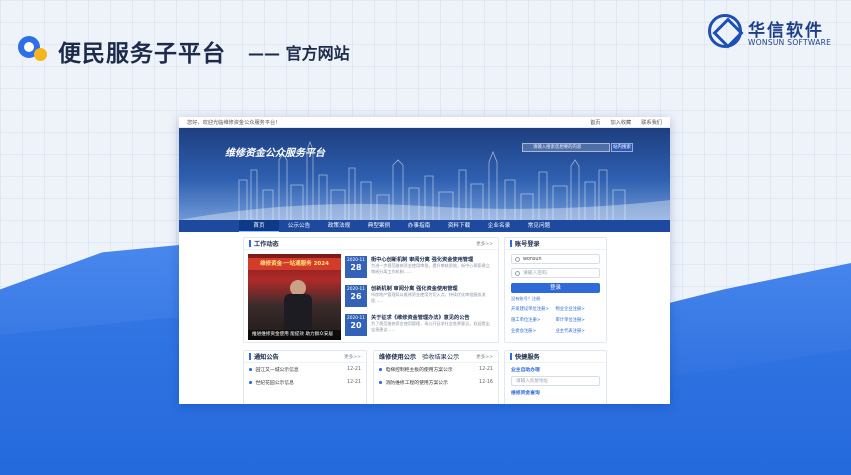 The image size is (851, 475). Describe the element at coordinates (420, 318) in the screenshot. I see `news-headline: 关于征求《维修资金管理办法》意见的公告` at that location.